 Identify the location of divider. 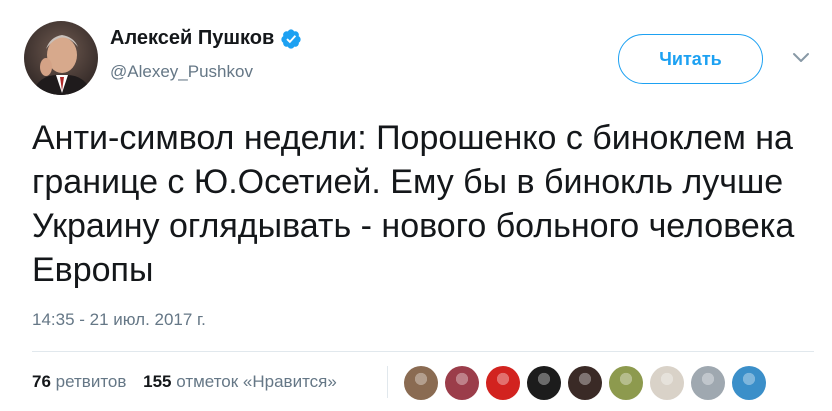
(423, 351).